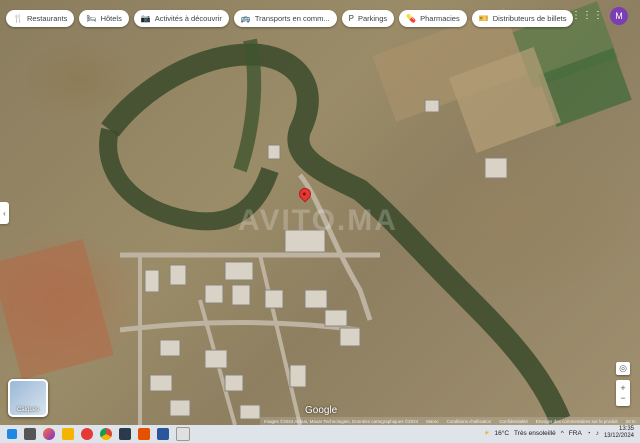 This screenshot has height=443, width=640. I want to click on notepad-icon, so click(183, 434).